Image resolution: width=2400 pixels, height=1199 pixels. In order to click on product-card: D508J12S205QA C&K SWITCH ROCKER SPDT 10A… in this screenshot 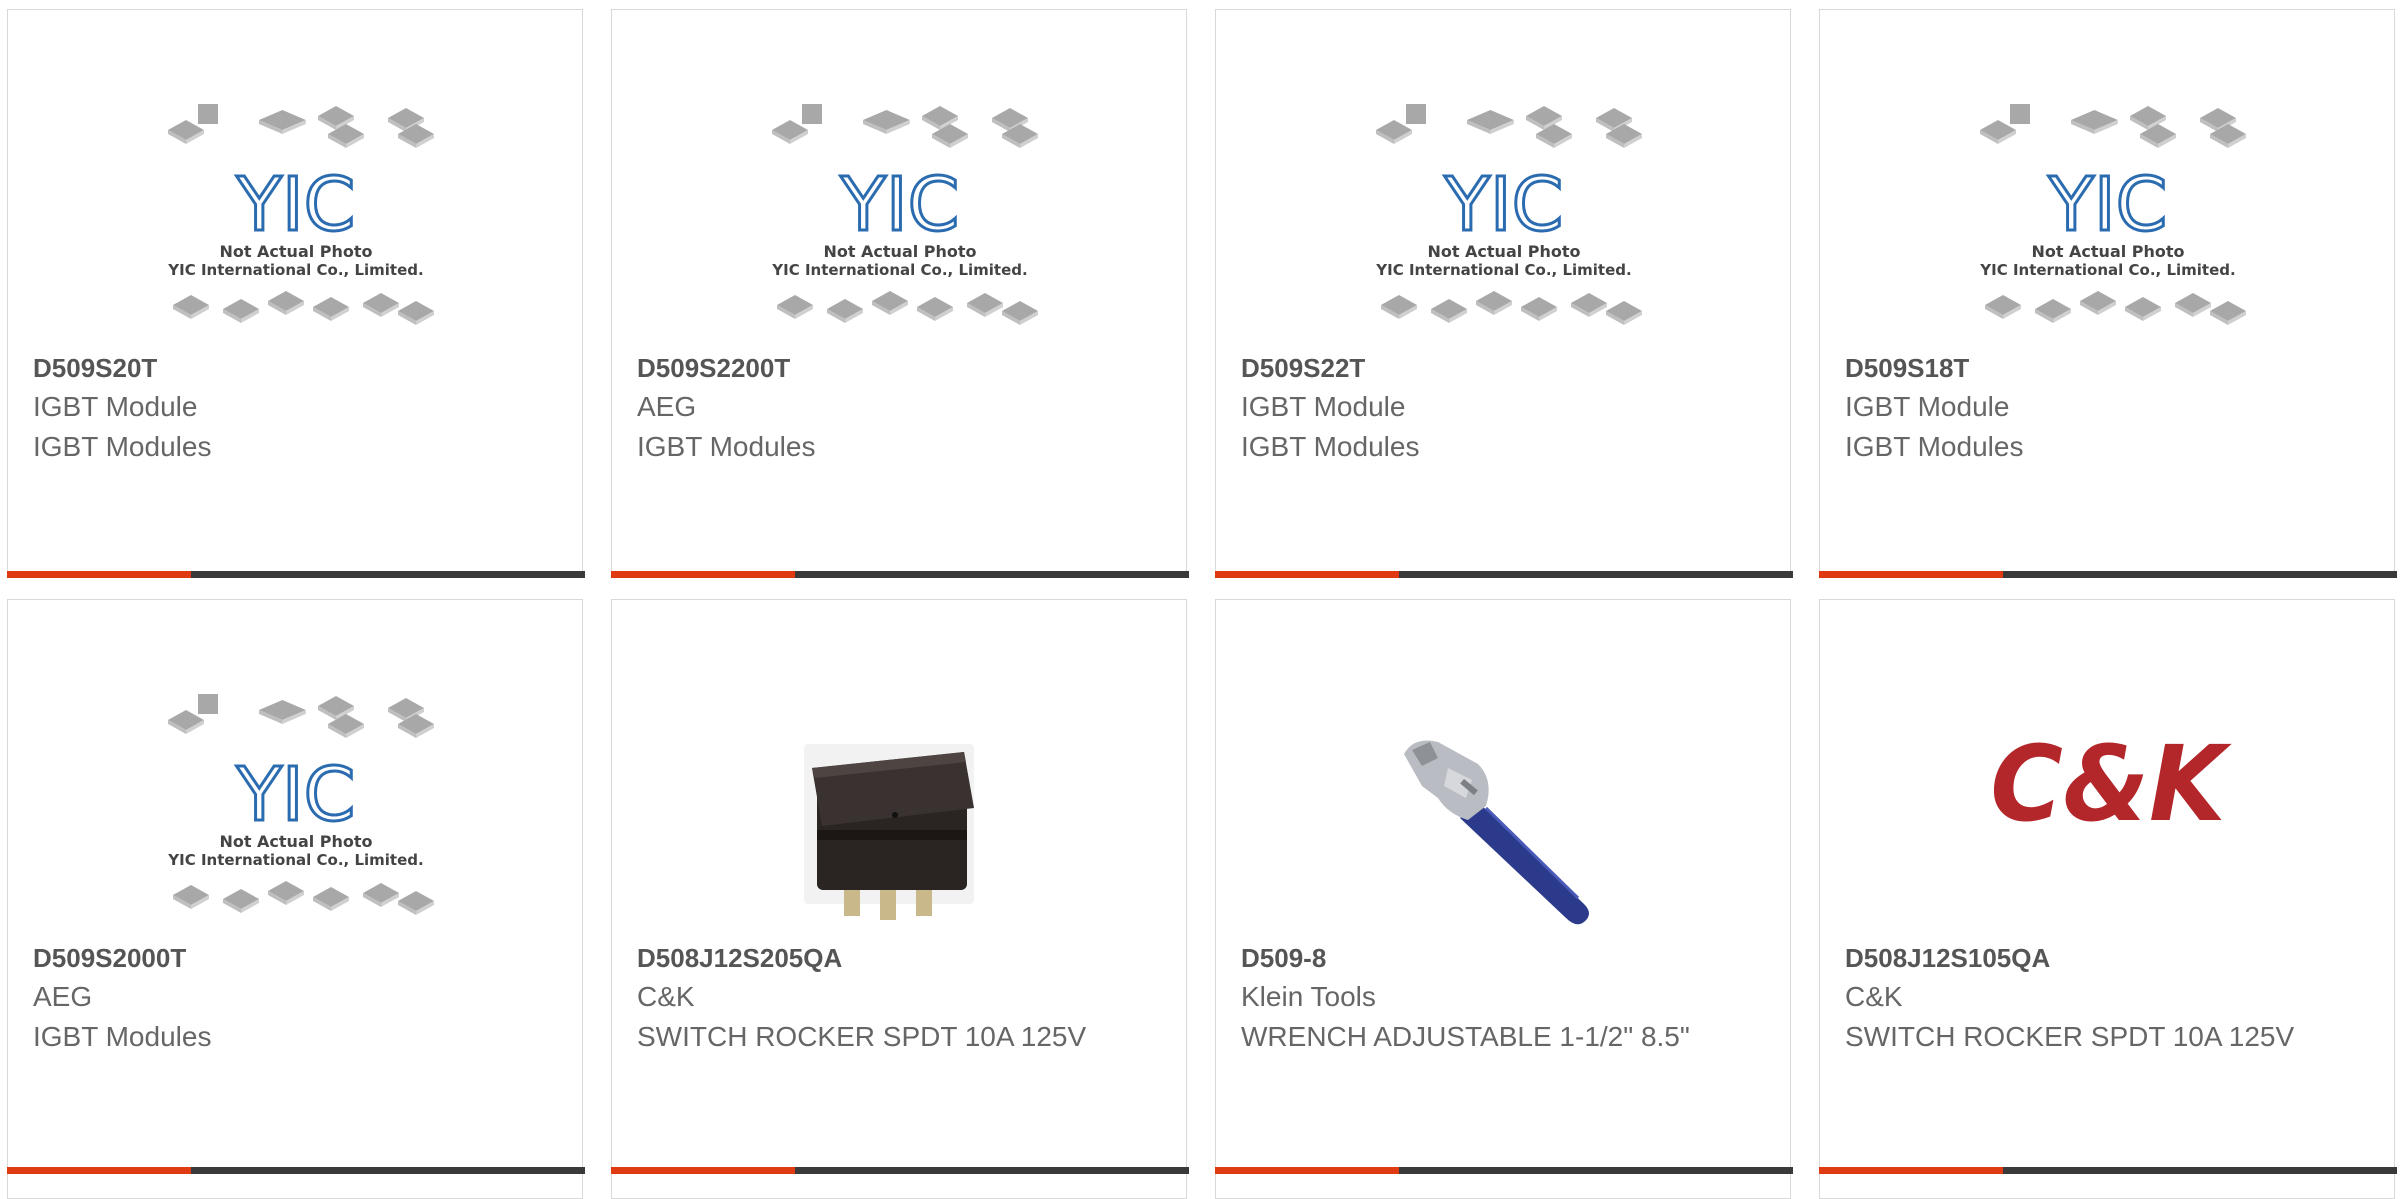, I will do `click(900, 899)`.